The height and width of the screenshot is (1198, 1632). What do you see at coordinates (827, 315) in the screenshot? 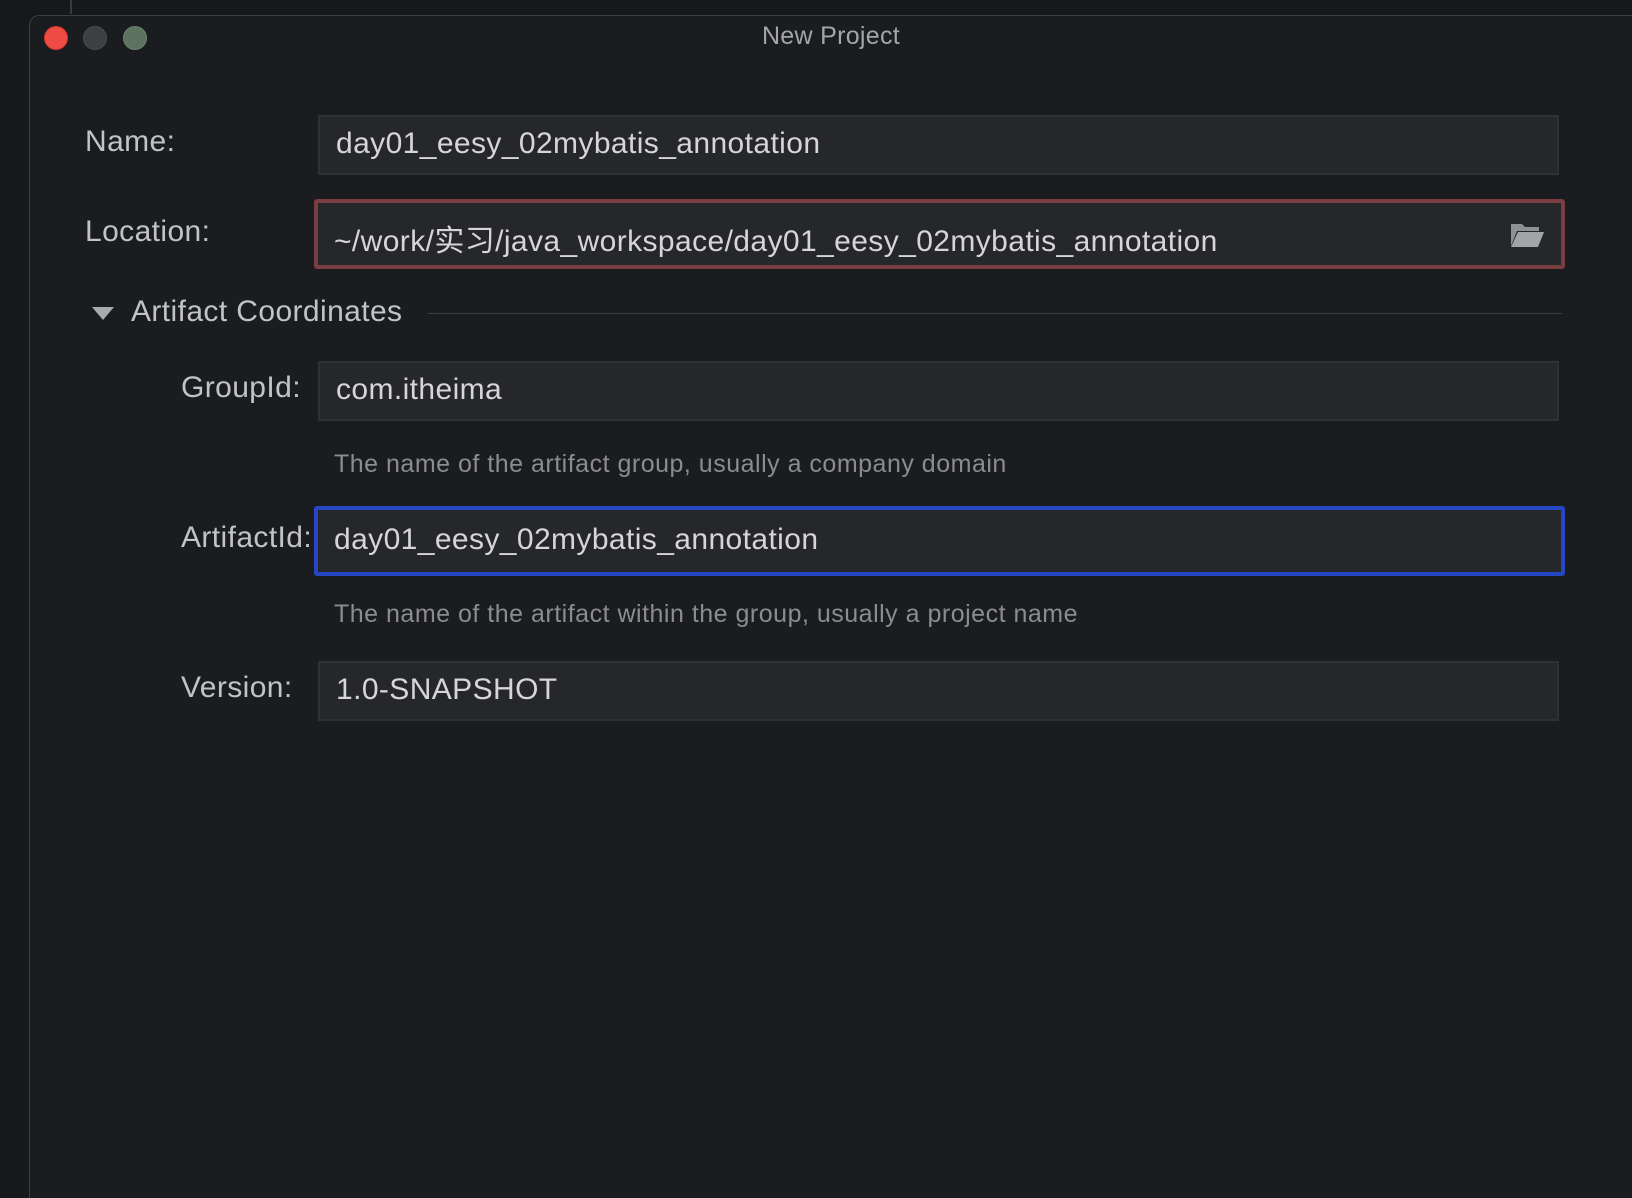
I see `artifact-coordinates-section: Artifact Coordinates` at bounding box center [827, 315].